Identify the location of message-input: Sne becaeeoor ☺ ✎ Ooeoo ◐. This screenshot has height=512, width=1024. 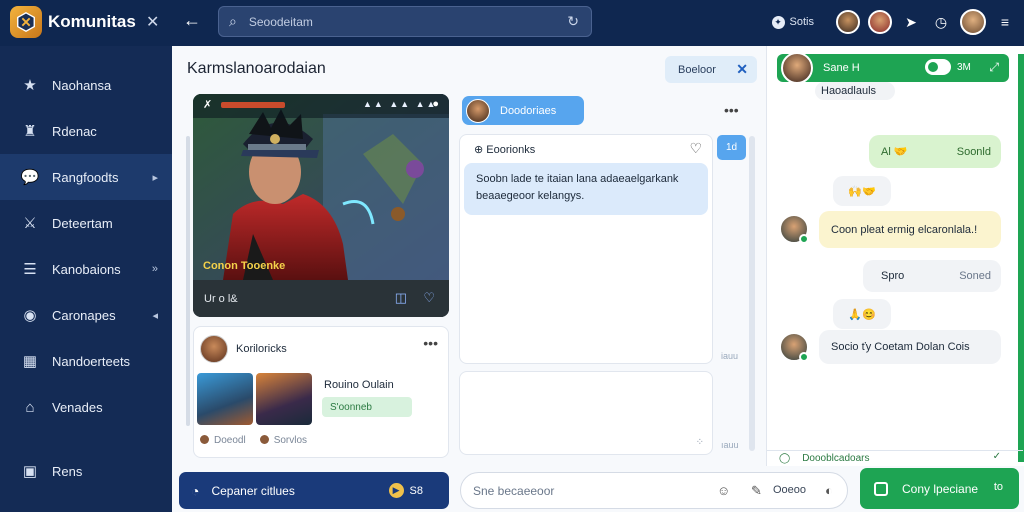
(654, 490).